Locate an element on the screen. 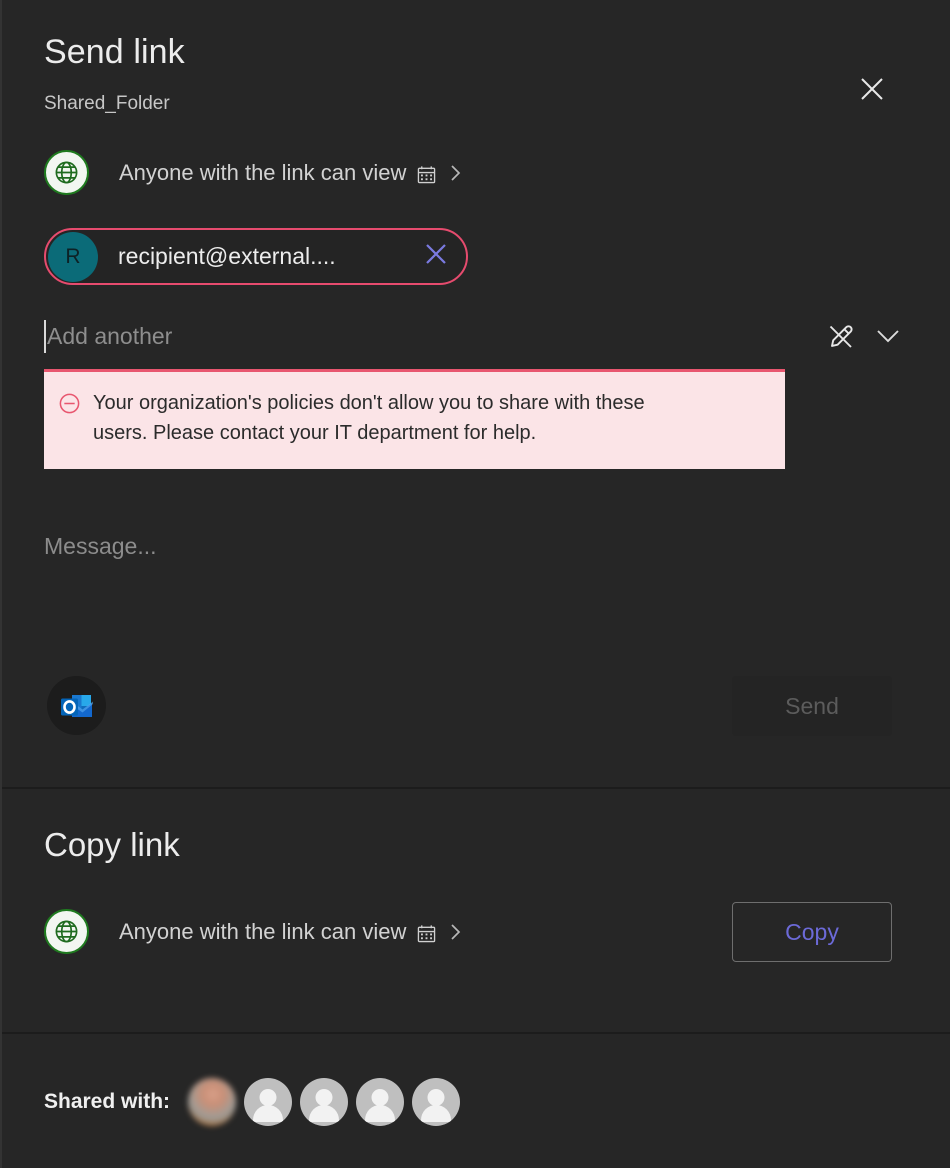 This screenshot has height=1168, width=950. send-button-label: Send is located at coordinates (812, 705).